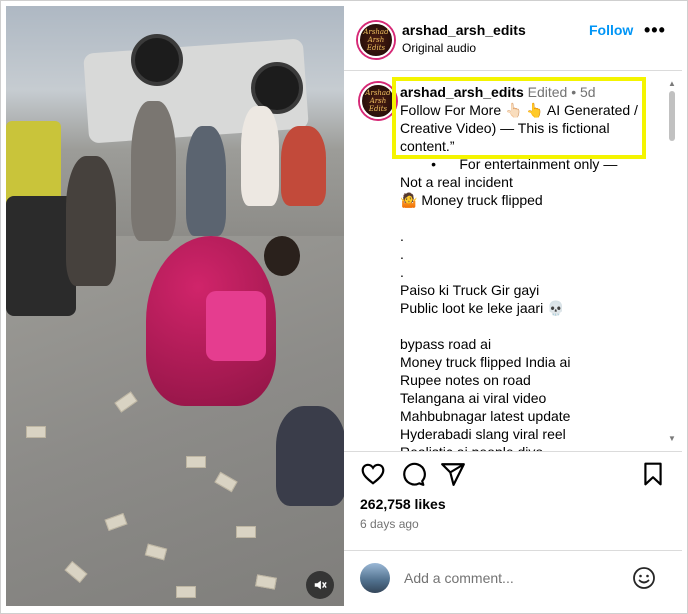  Describe the element at coordinates (413, 474) in the screenshot. I see `comment-icon` at that location.